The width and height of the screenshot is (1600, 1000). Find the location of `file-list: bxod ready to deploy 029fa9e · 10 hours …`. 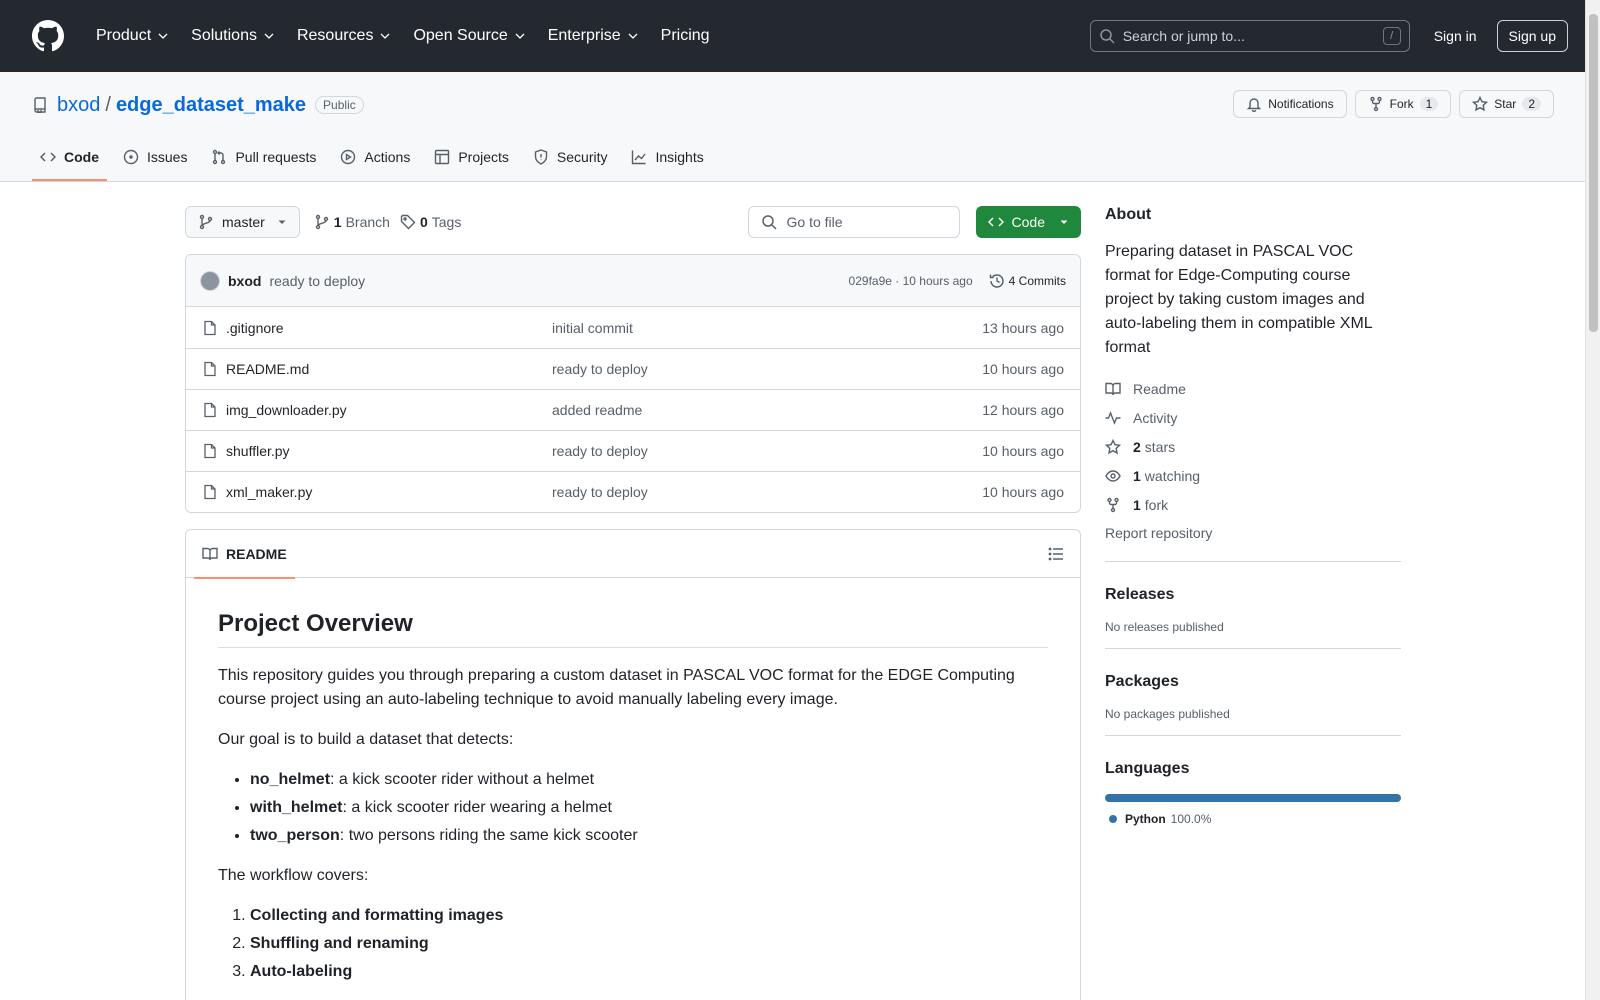

file-list: bxod ready to deploy 029fa9e · 10 hours … is located at coordinates (633, 383).